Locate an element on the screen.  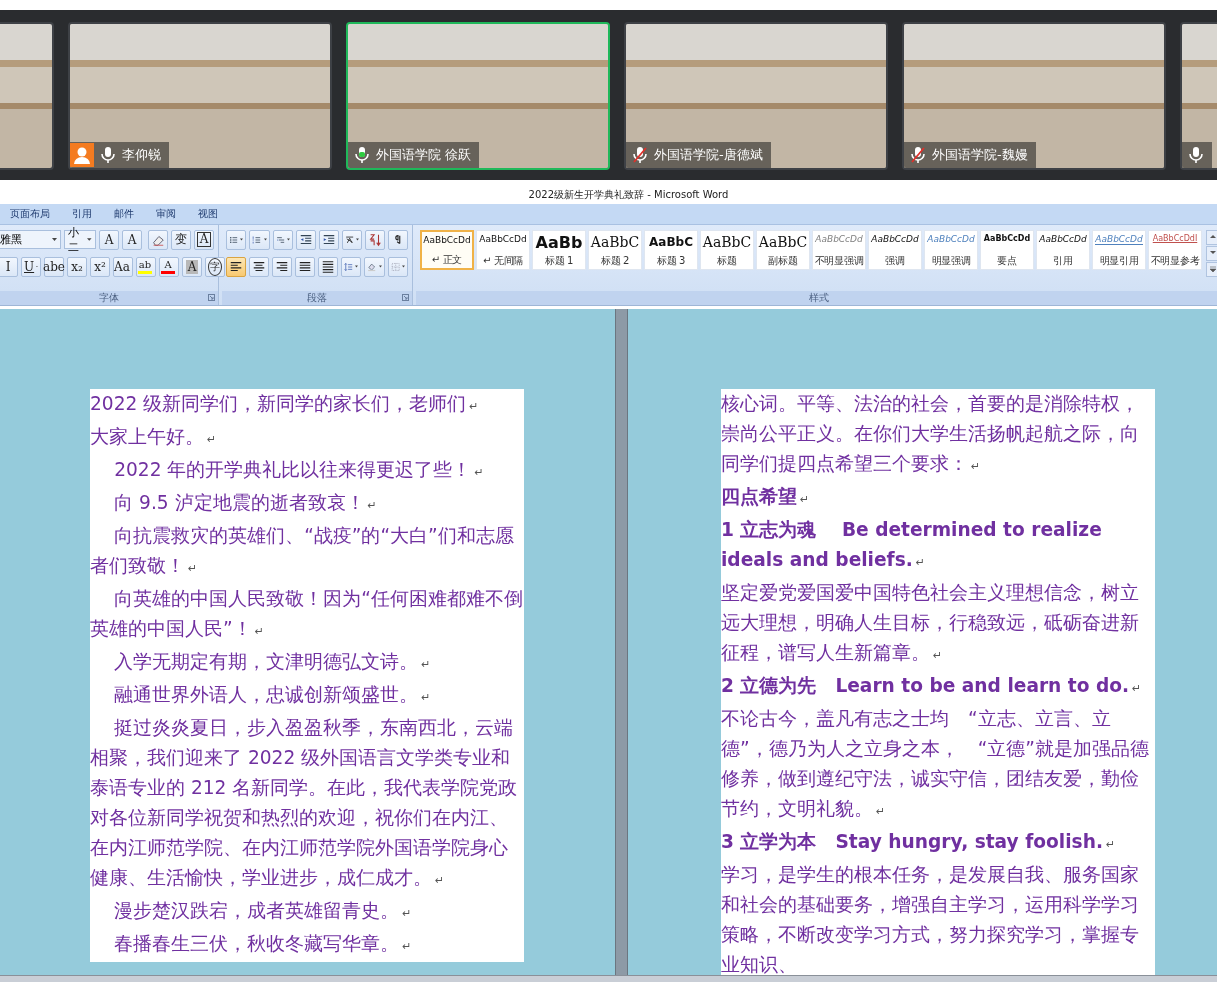
distribute-icon is located at coordinates (328, 266).